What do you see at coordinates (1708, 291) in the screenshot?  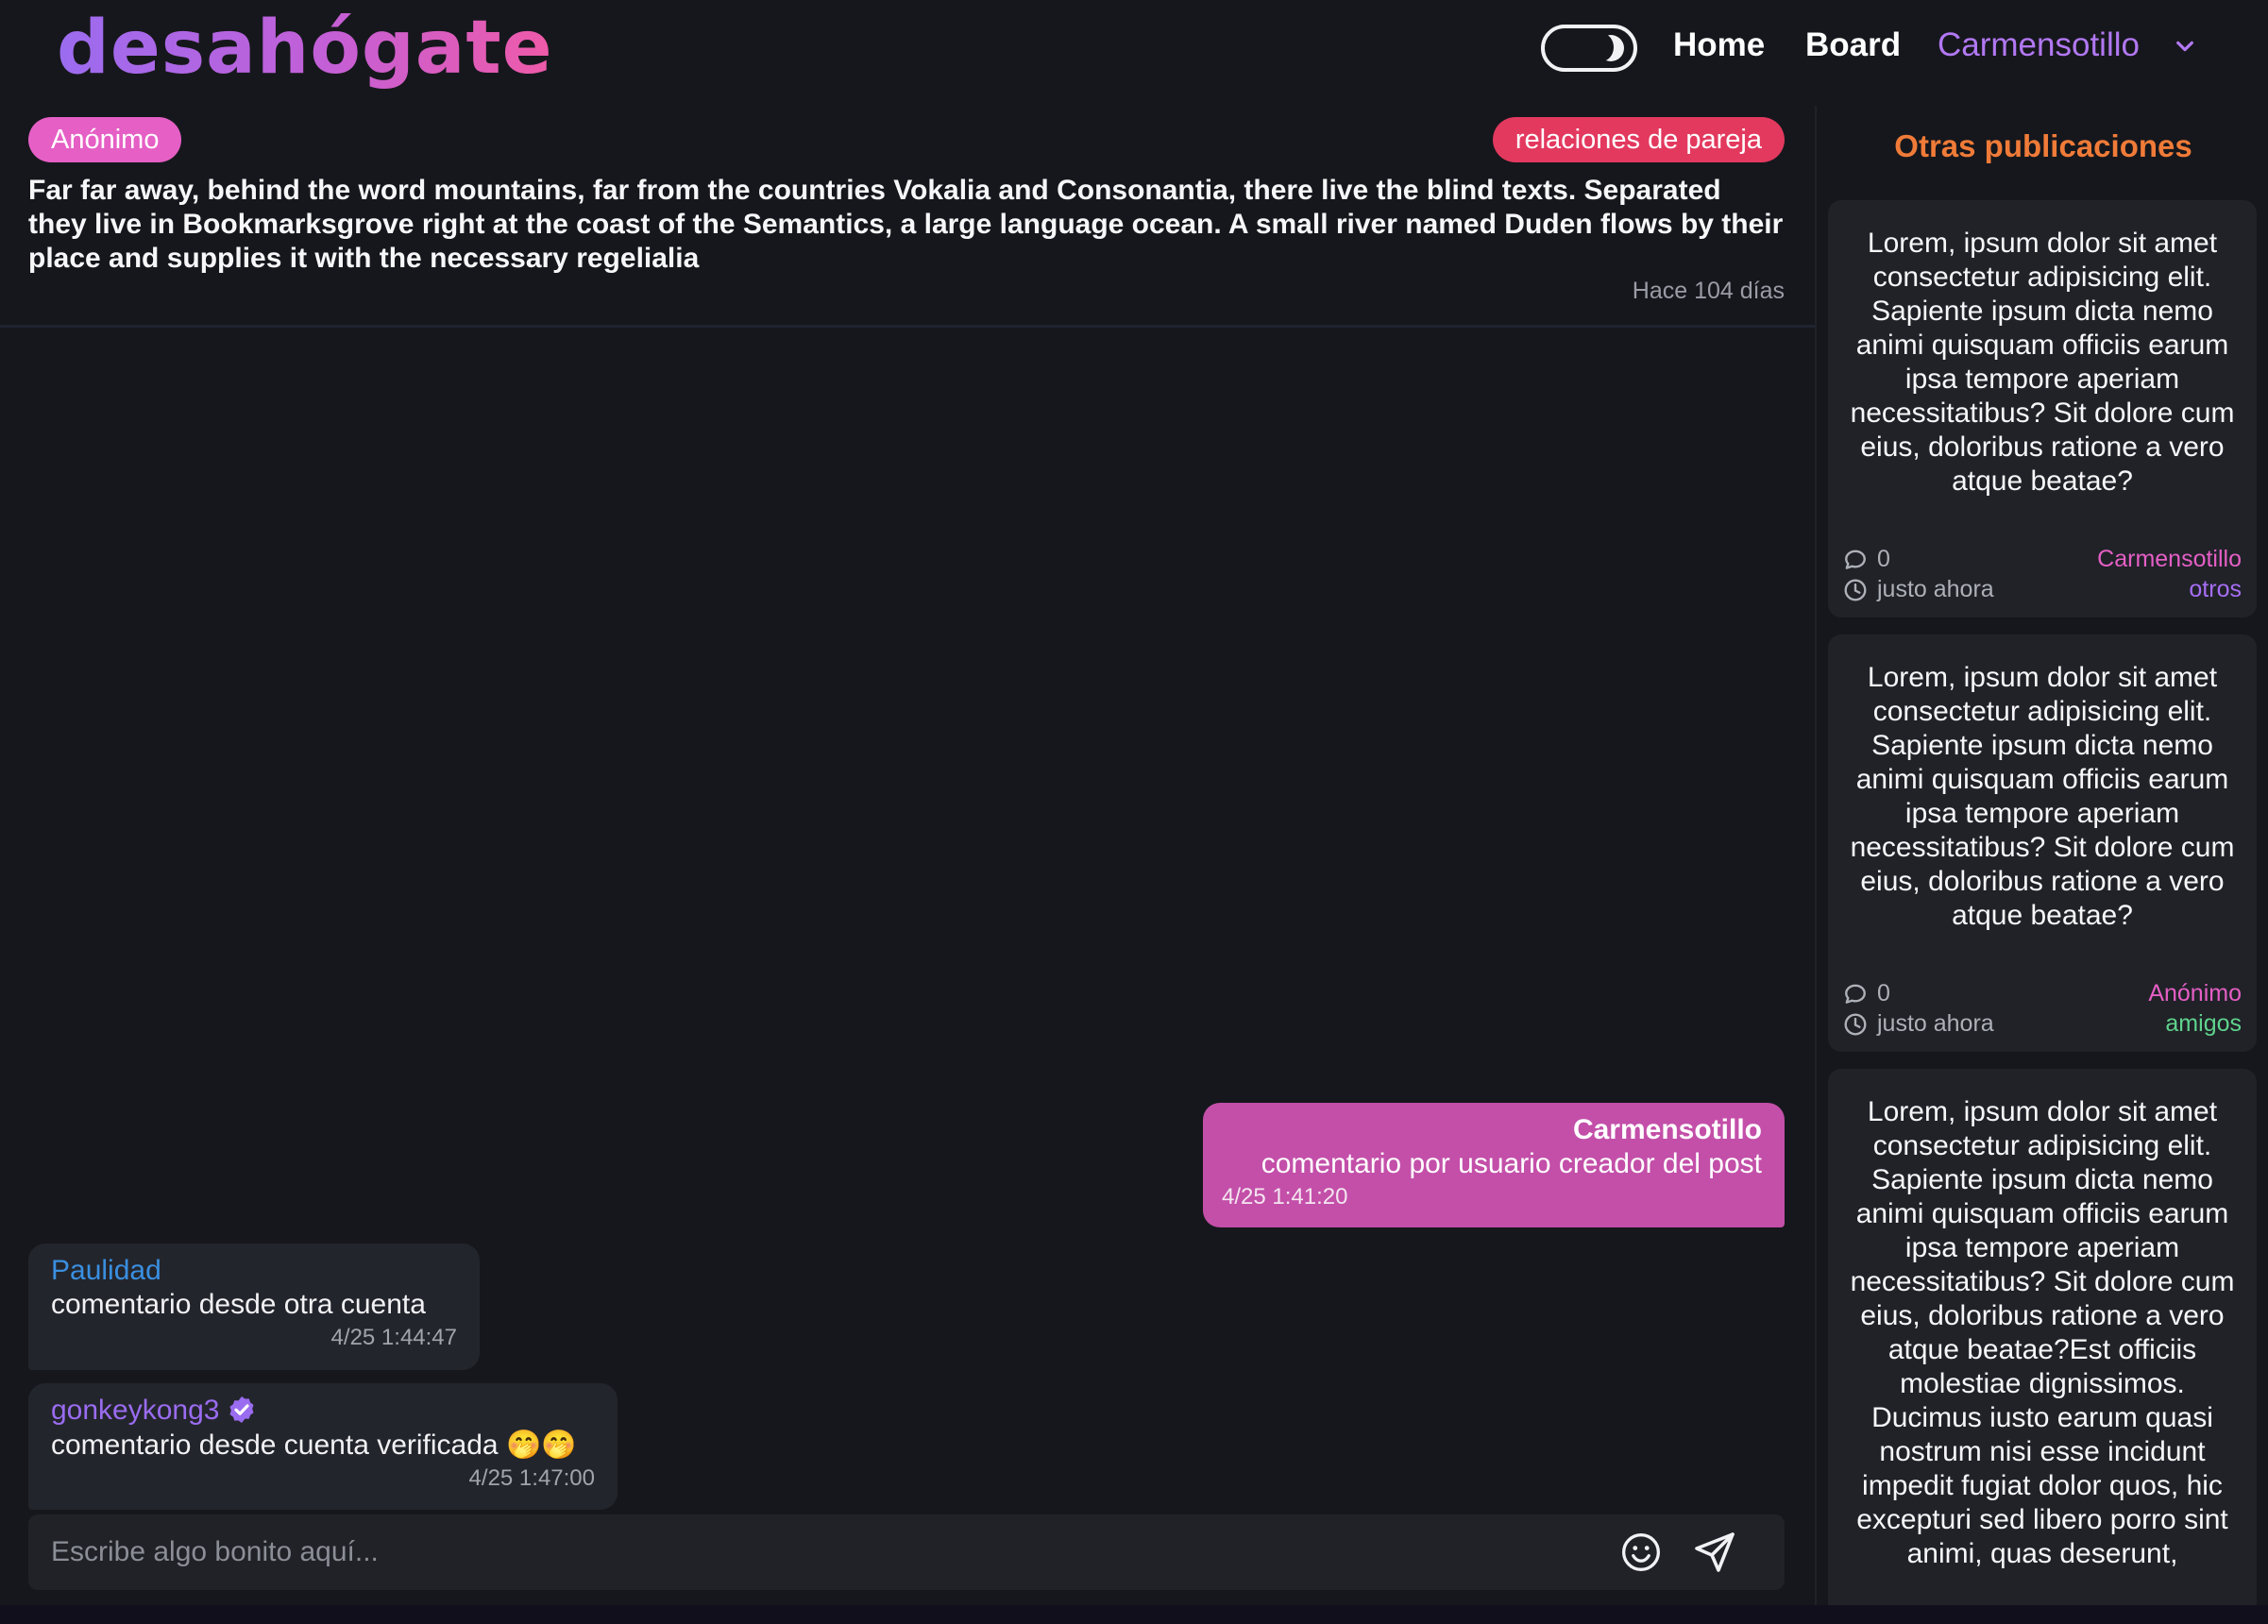 I see `post-timestamp: Hace 104 días` at bounding box center [1708, 291].